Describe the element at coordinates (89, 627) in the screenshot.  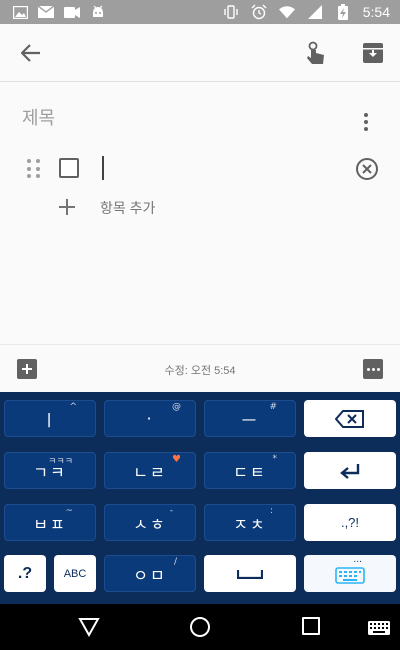
I see `back-triangle-icon` at that location.